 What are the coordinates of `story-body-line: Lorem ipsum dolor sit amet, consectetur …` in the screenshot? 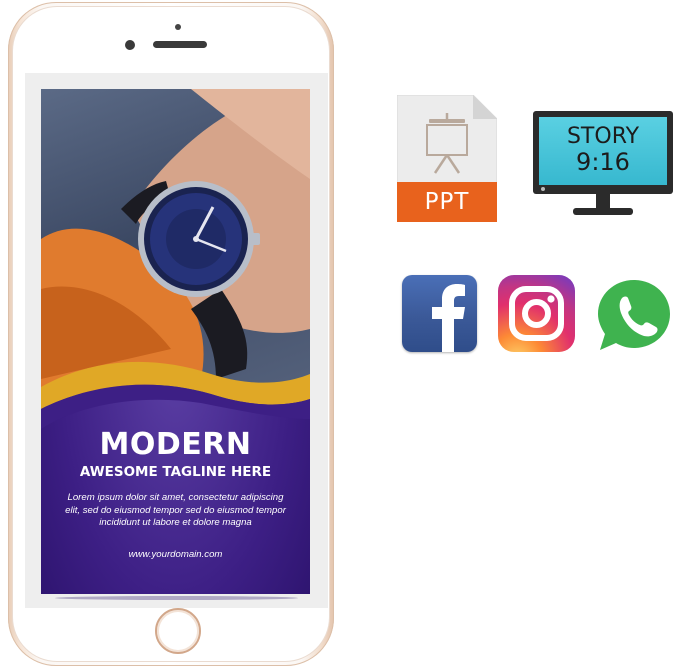 It's located at (175, 497).